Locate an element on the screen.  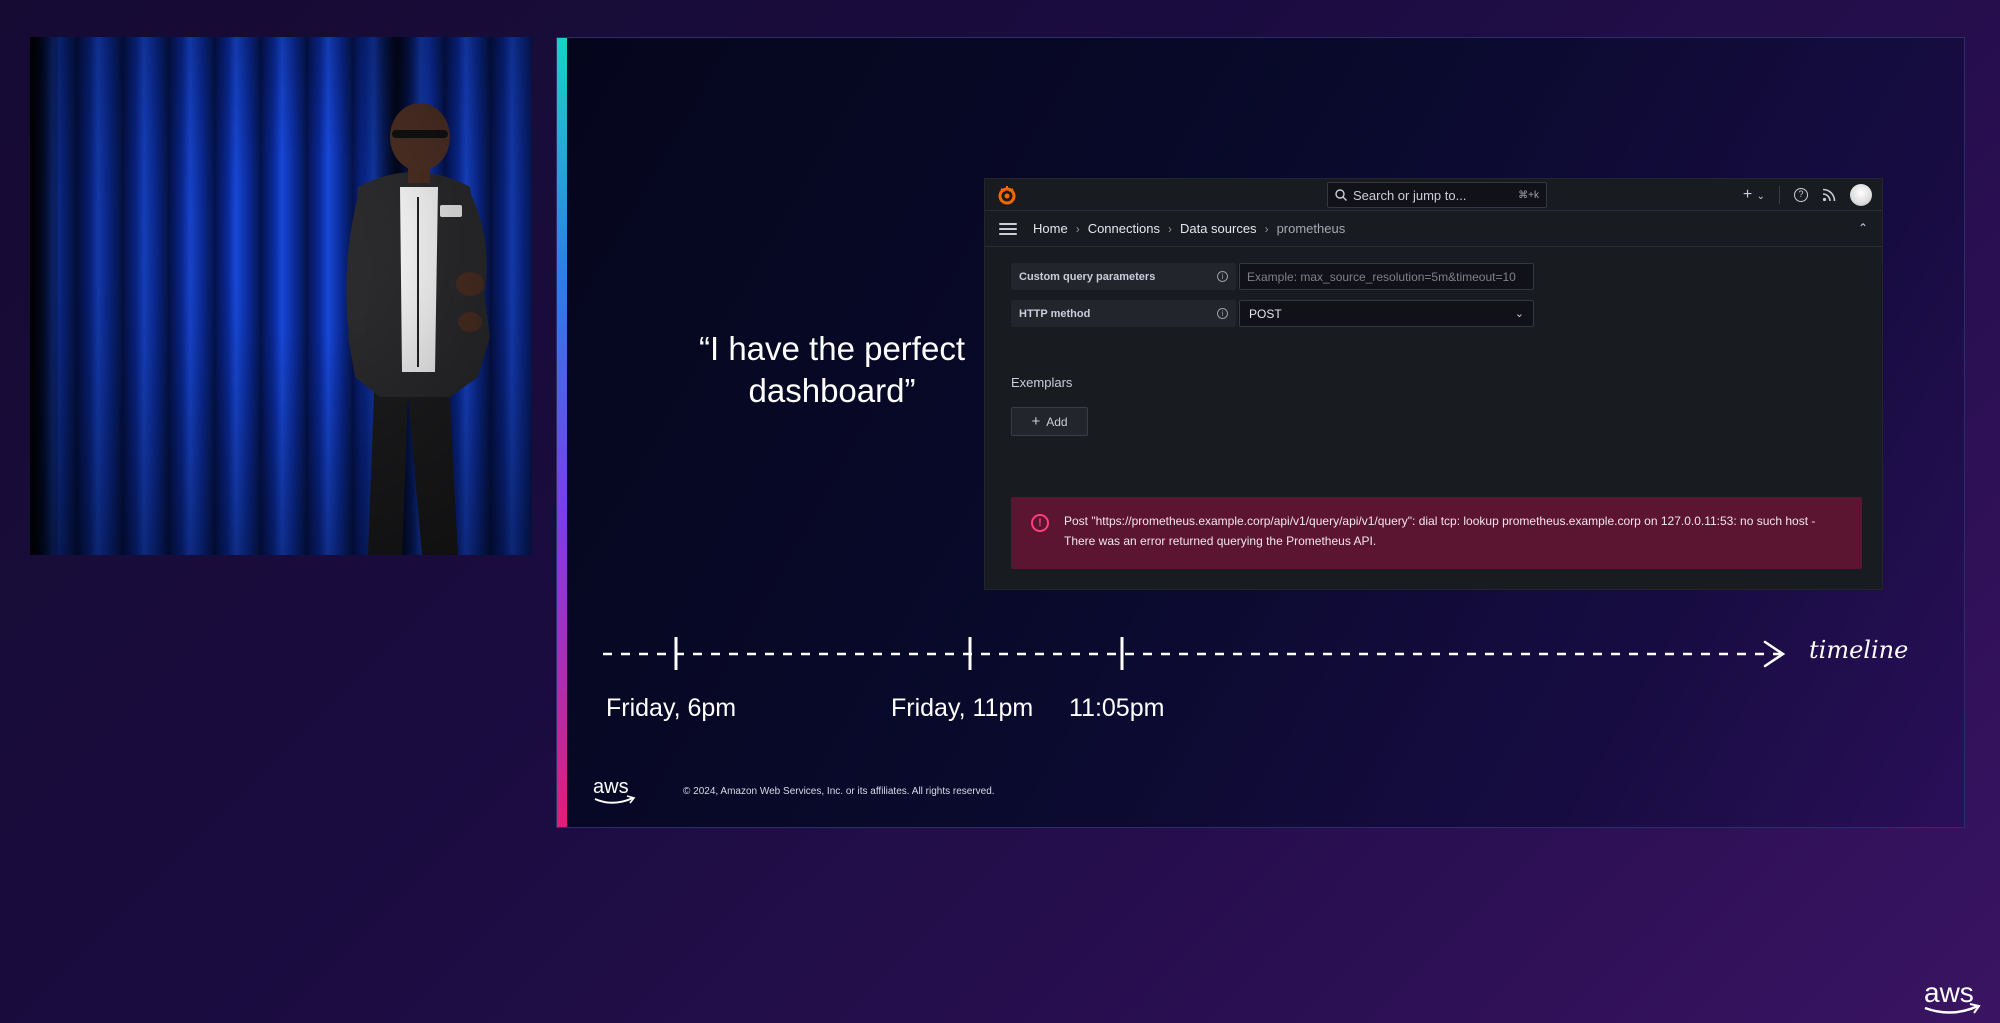
video-vignette is located at coordinates (281, 296).